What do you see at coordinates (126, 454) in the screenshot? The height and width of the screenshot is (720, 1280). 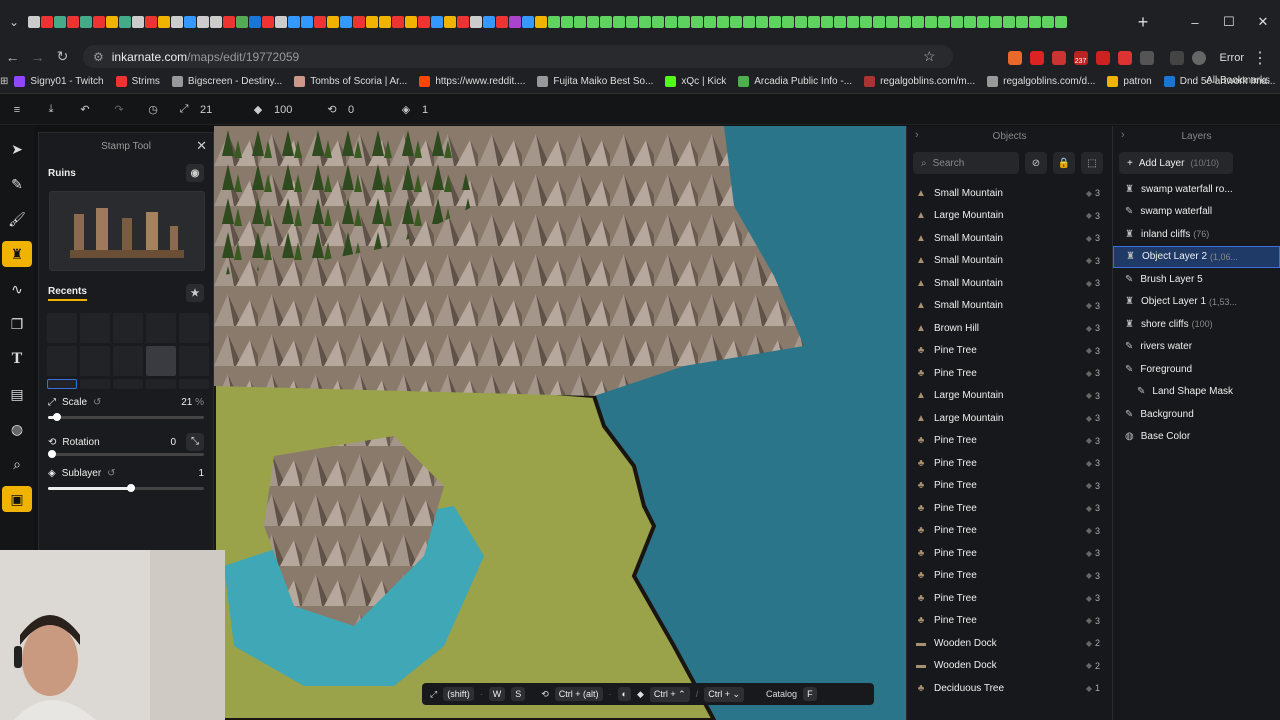 I see `rotation-slider` at bounding box center [126, 454].